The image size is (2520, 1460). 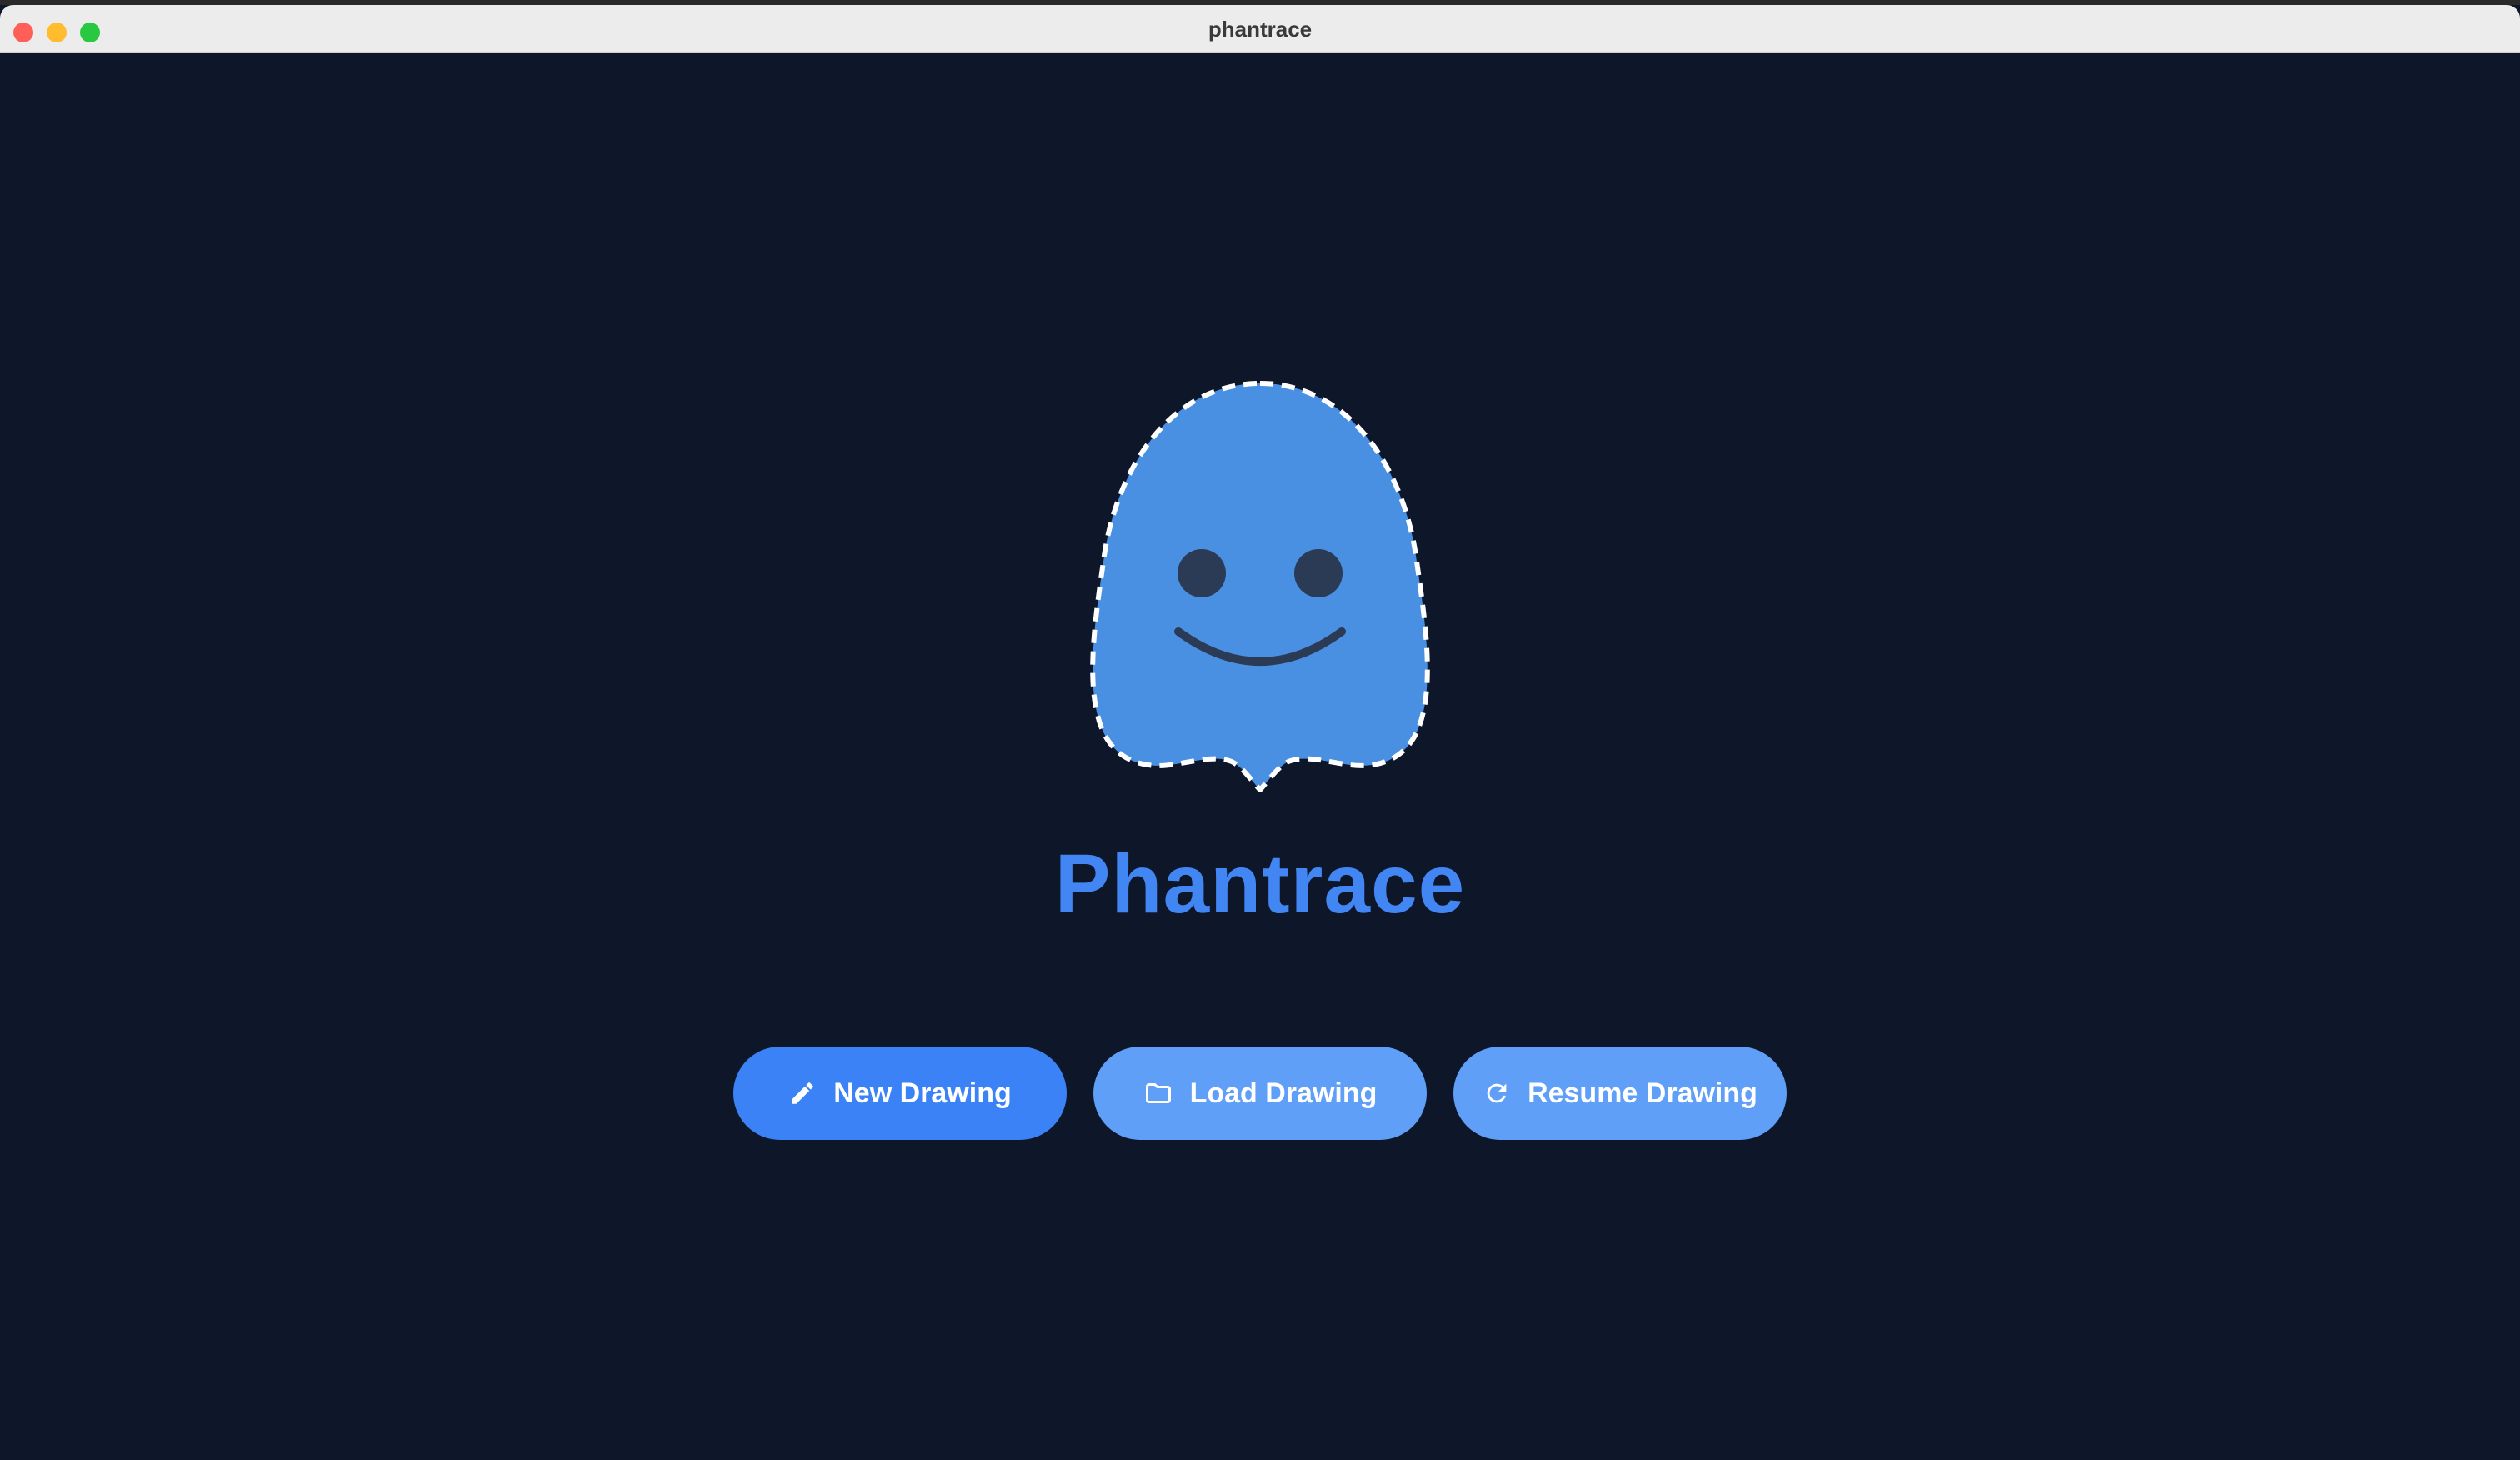 I want to click on title-bar: phantrace, so click(x=1260, y=29).